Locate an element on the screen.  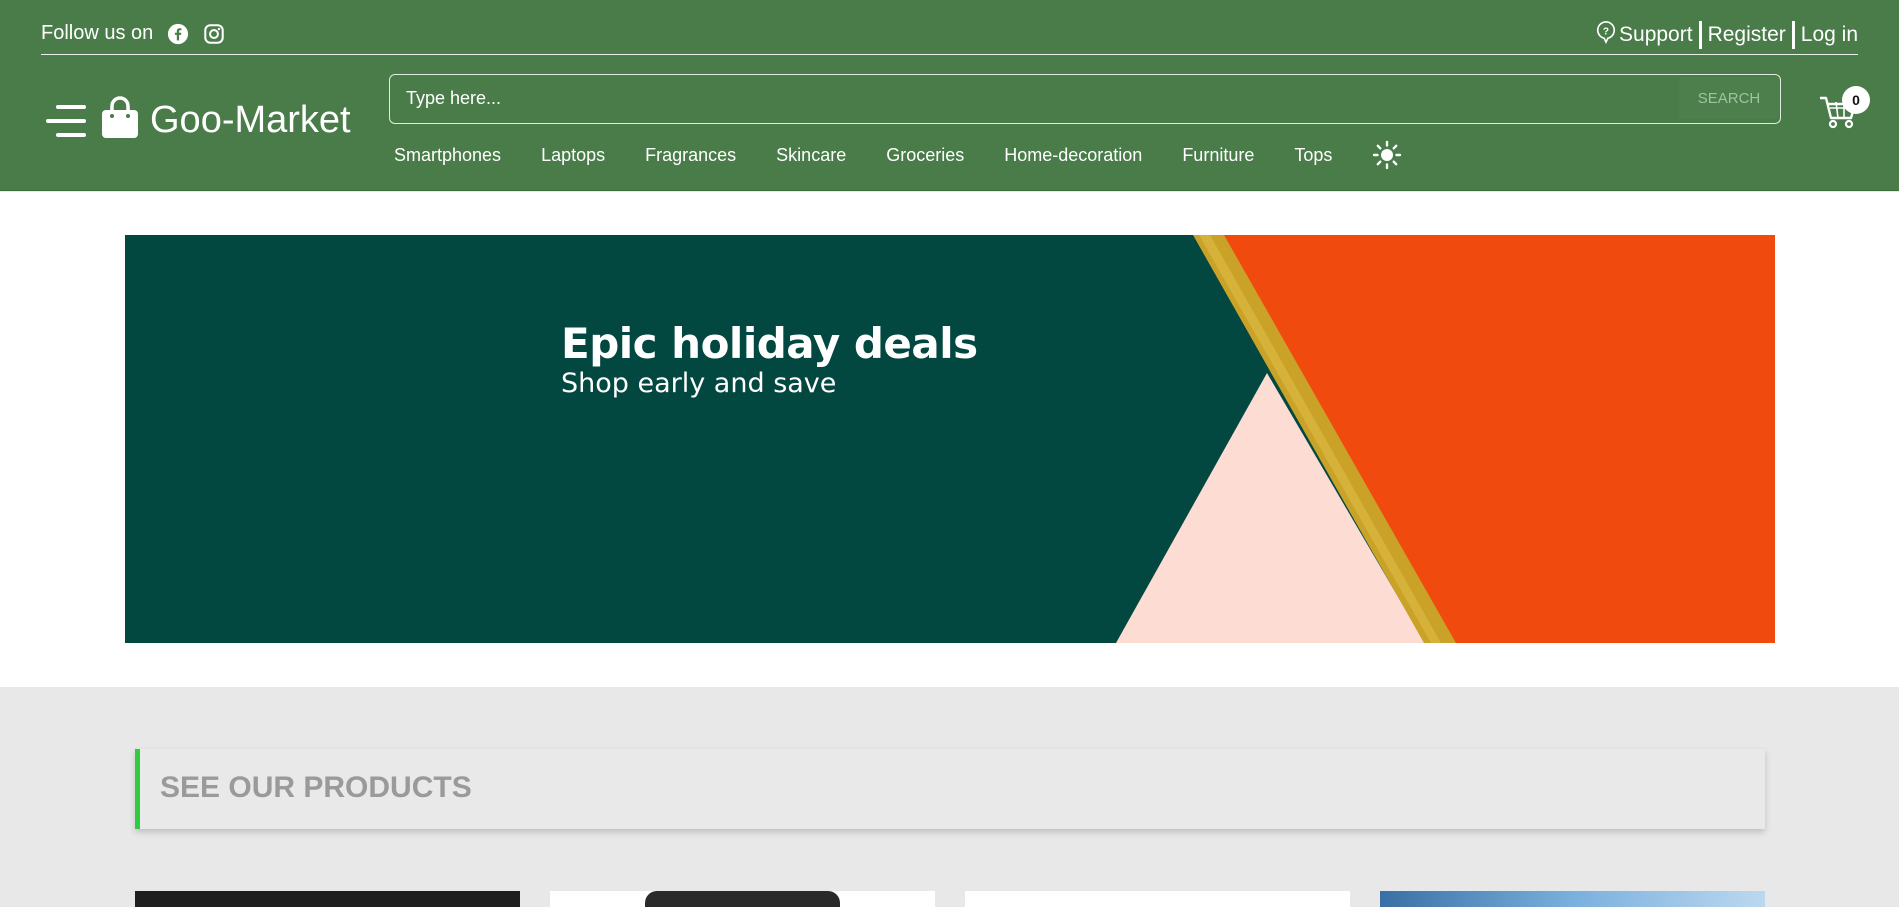
cart-count-badge: 0 is located at coordinates (1856, 100).